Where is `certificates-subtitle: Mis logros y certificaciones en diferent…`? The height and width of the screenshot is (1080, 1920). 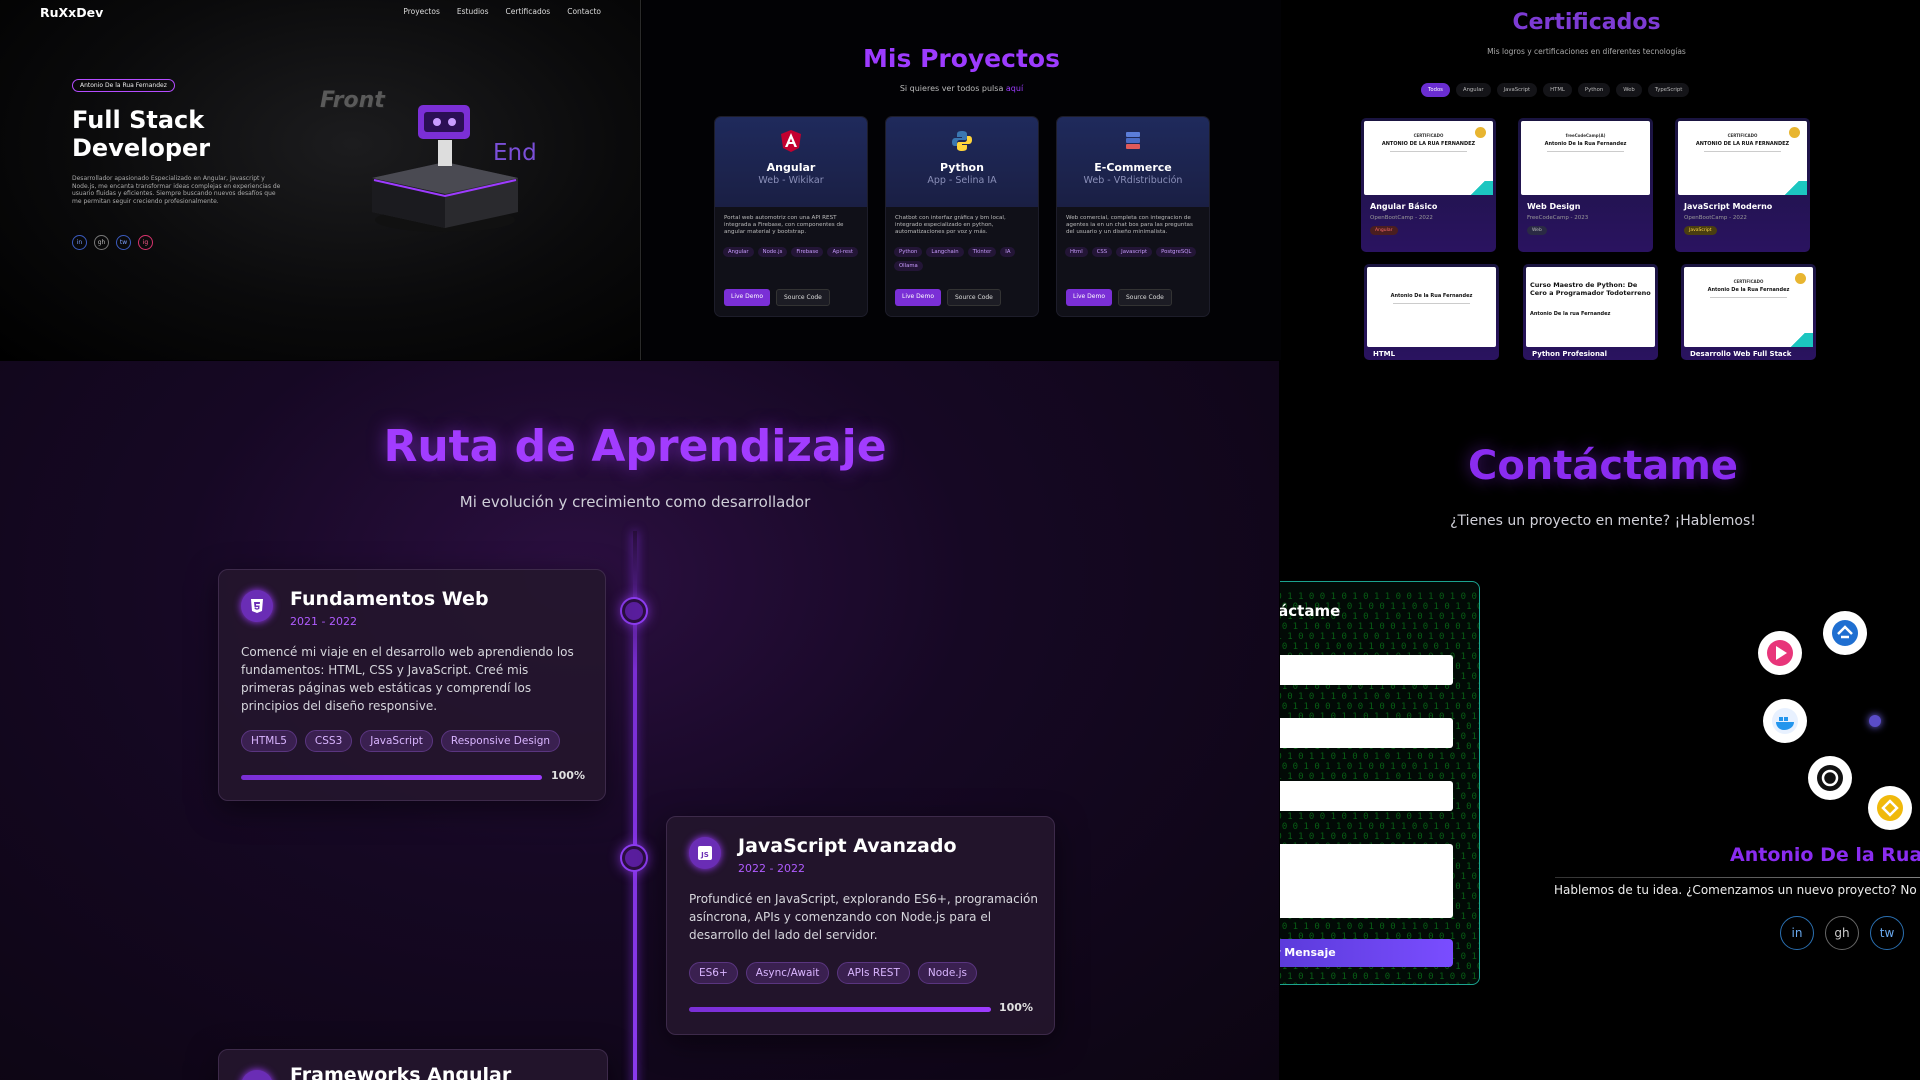
certificates-subtitle: Mis logros y certificaciones en diferent… is located at coordinates (1586, 51).